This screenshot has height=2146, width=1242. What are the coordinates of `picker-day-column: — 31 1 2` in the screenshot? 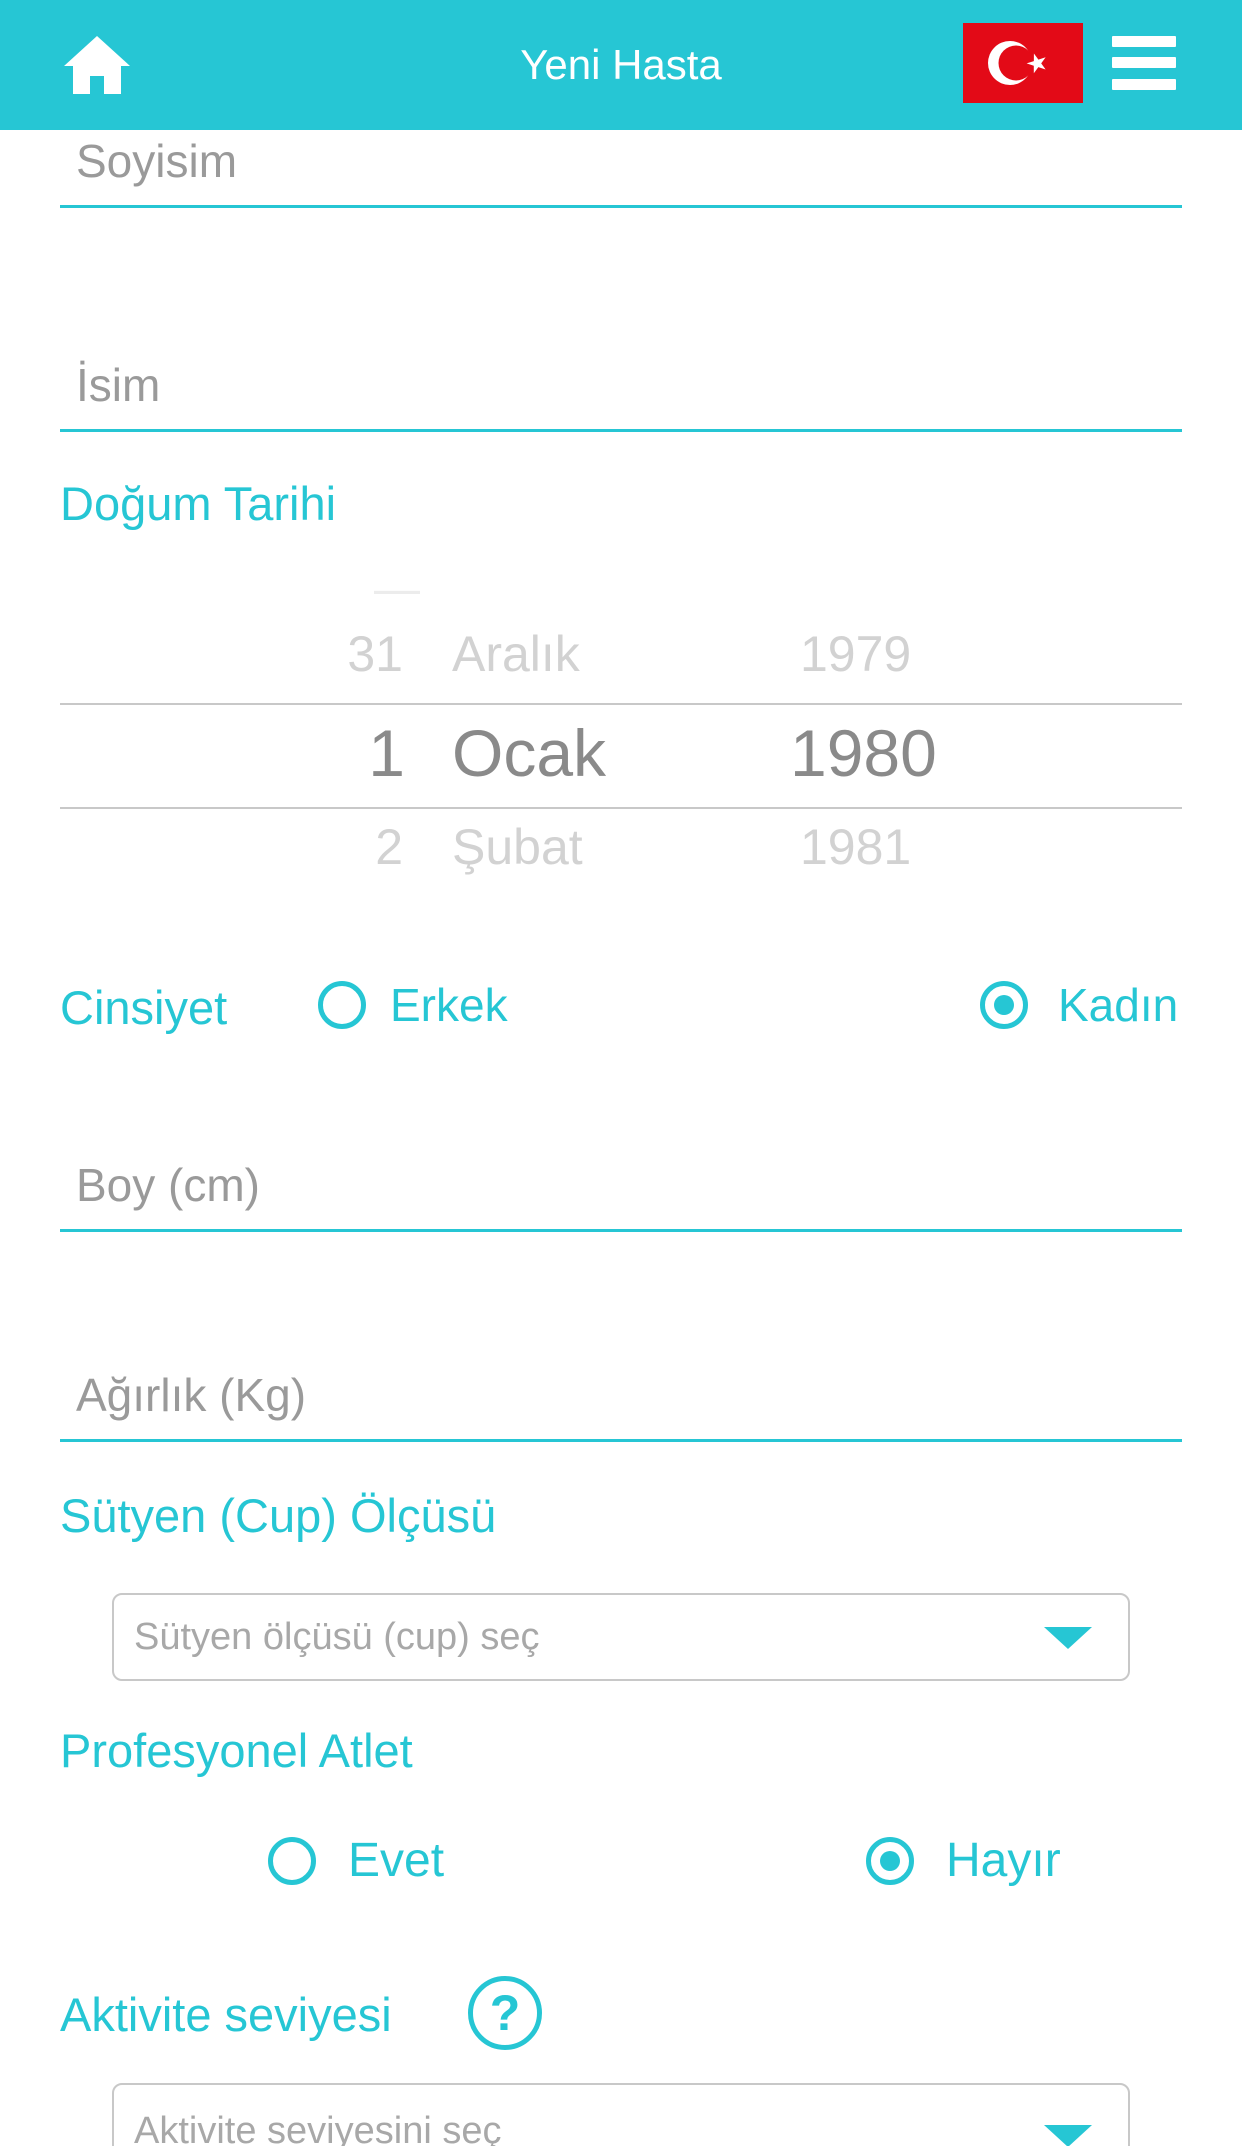 It's located at (335, 750).